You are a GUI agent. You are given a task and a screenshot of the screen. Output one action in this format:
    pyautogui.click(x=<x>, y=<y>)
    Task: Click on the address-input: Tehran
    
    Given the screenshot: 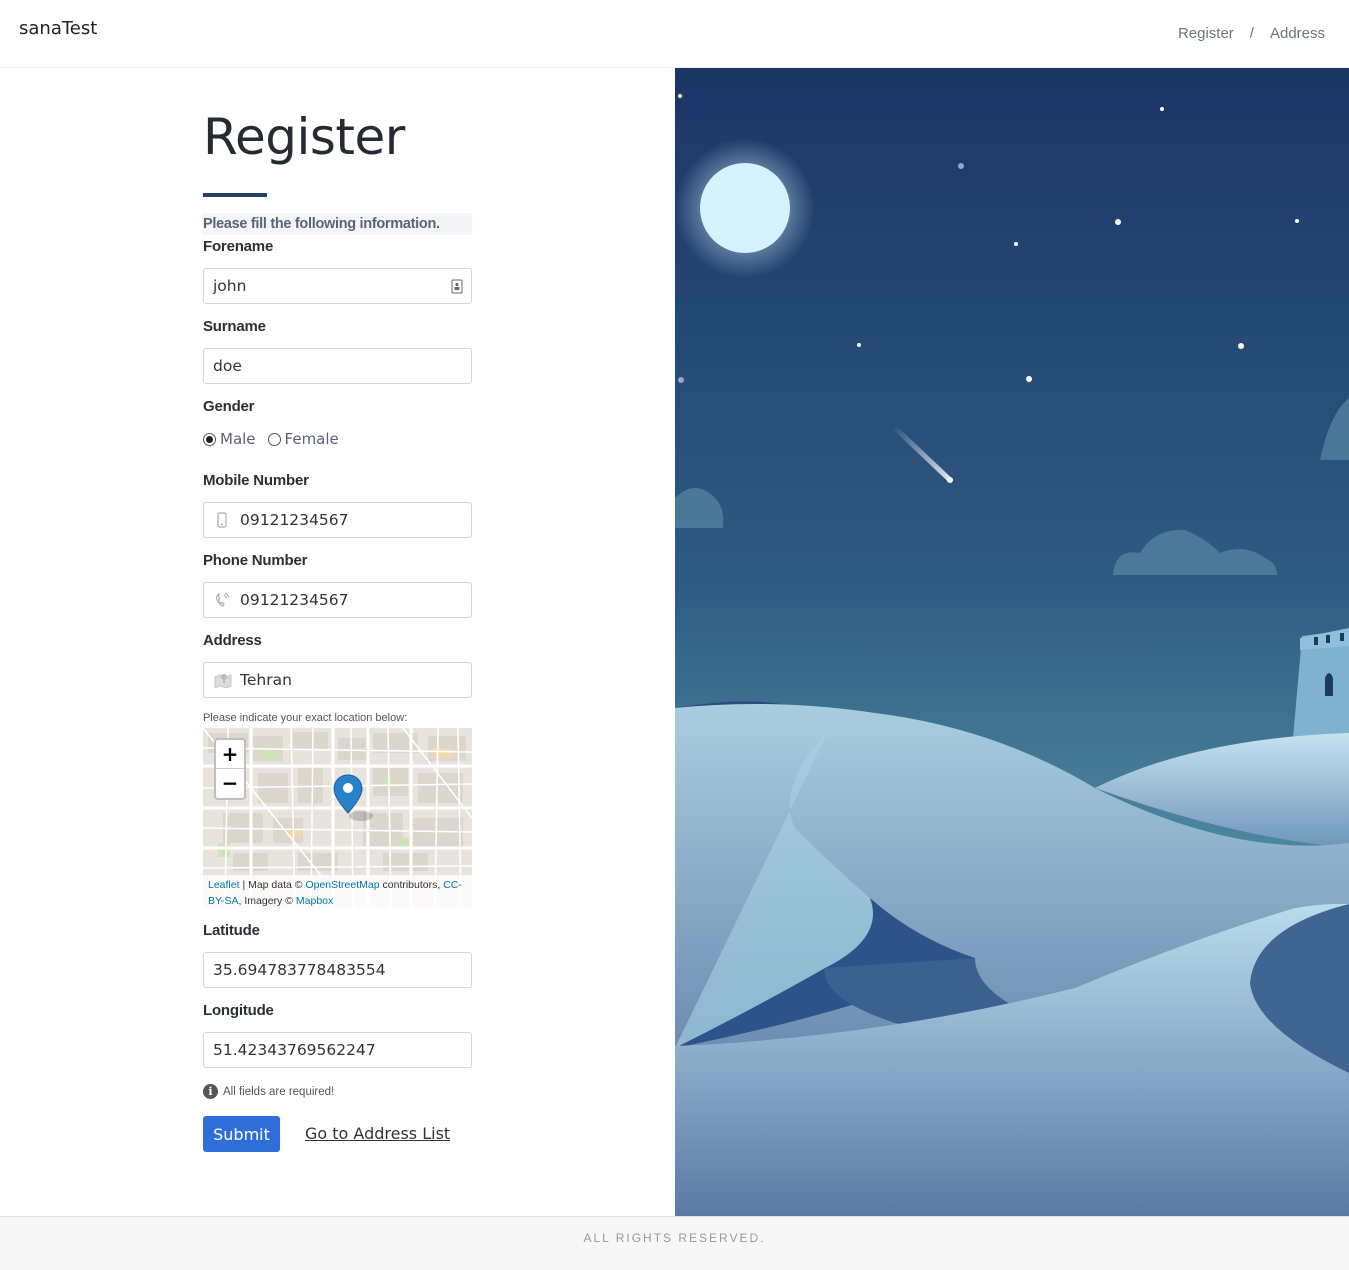 What is the action you would take?
    pyautogui.click(x=337, y=680)
    